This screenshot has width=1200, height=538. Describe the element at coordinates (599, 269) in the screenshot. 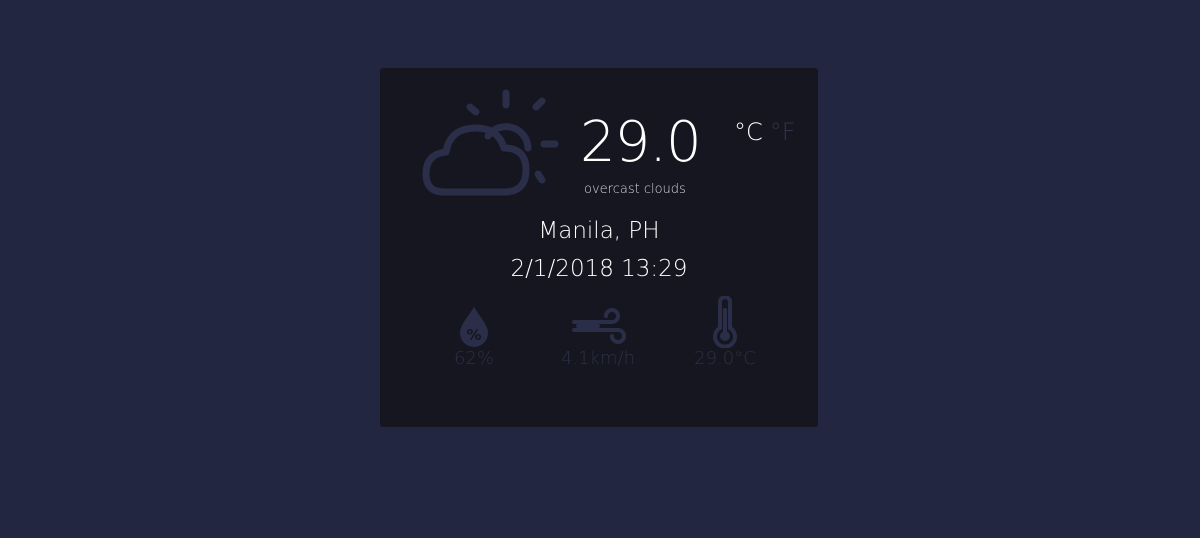

I see `datetime-label: 2/1/2018 13:29` at that location.